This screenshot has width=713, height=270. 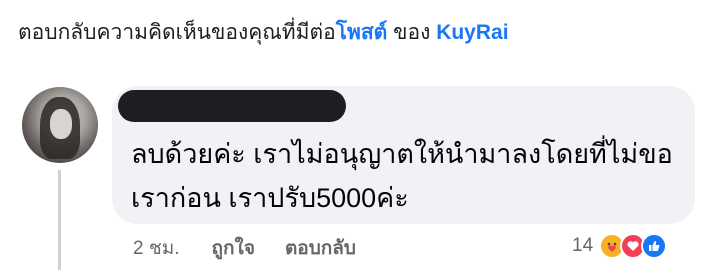 What do you see at coordinates (620, 246) in the screenshot?
I see `reaction-summary: 14` at bounding box center [620, 246].